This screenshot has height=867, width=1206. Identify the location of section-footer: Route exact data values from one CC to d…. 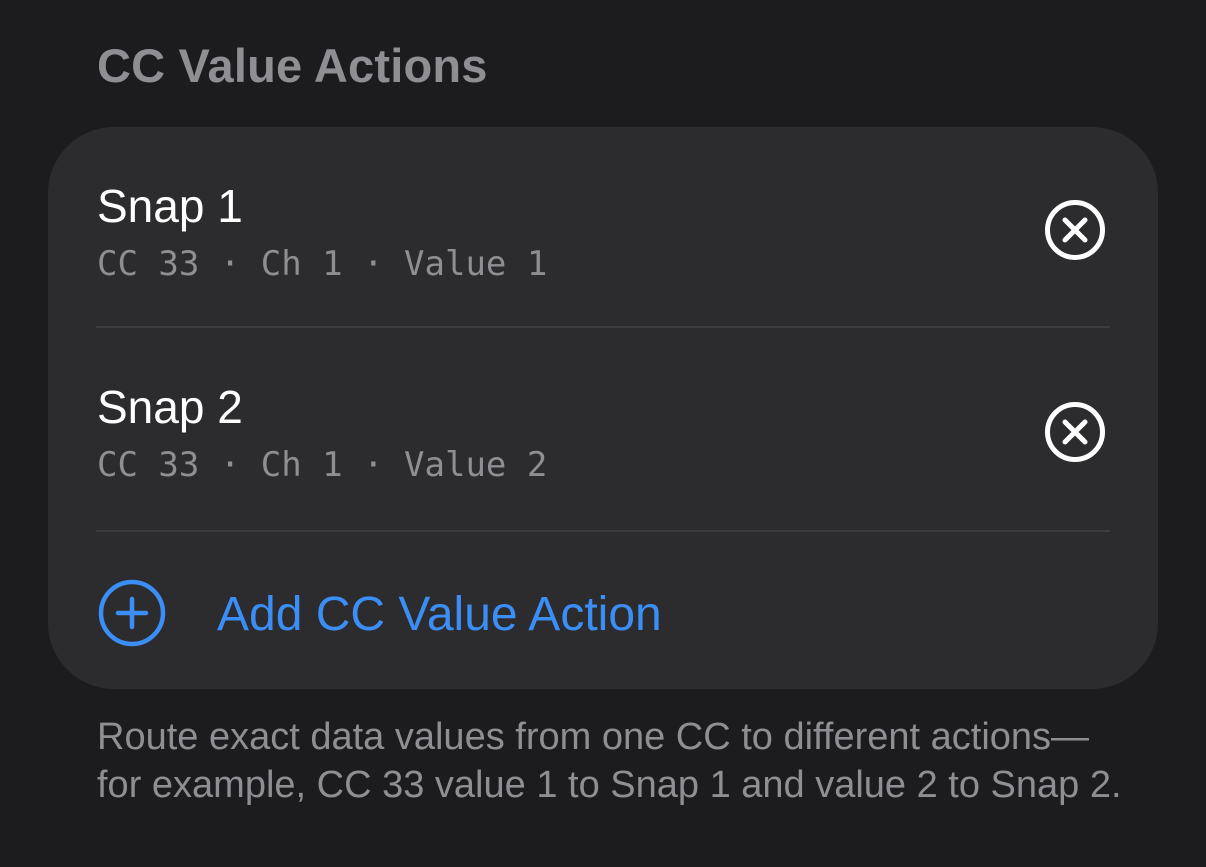
(609, 761).